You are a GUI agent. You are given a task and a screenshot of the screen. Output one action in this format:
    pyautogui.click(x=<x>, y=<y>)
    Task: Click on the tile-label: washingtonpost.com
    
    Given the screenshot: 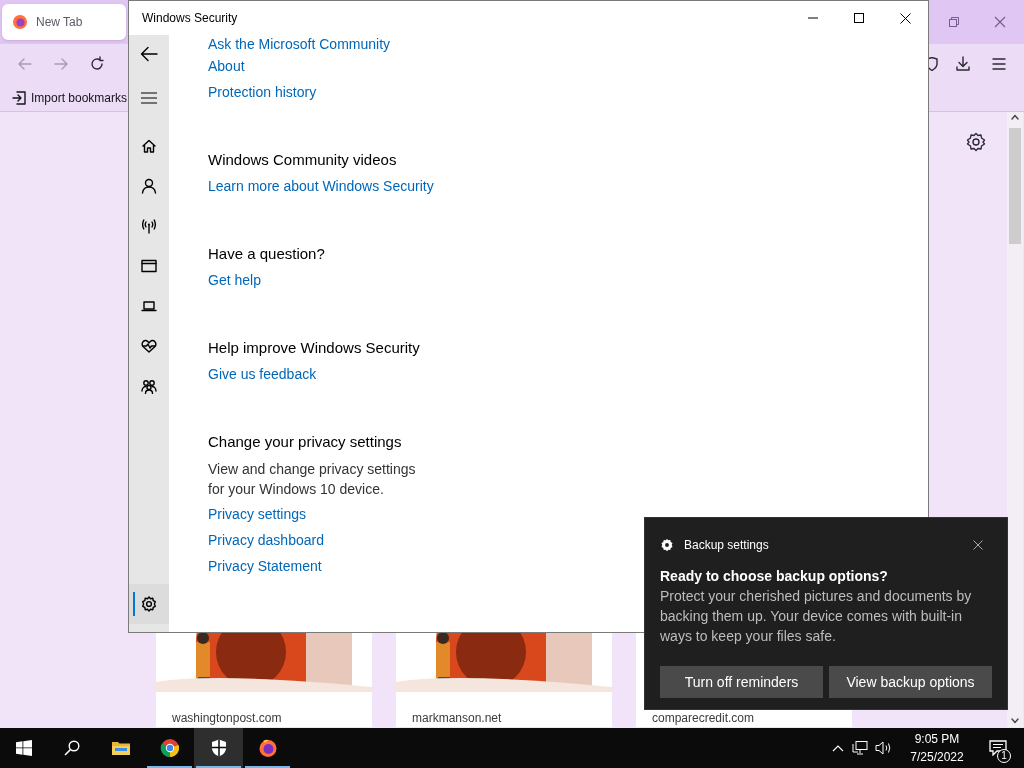 What is the action you would take?
    pyautogui.click(x=227, y=718)
    